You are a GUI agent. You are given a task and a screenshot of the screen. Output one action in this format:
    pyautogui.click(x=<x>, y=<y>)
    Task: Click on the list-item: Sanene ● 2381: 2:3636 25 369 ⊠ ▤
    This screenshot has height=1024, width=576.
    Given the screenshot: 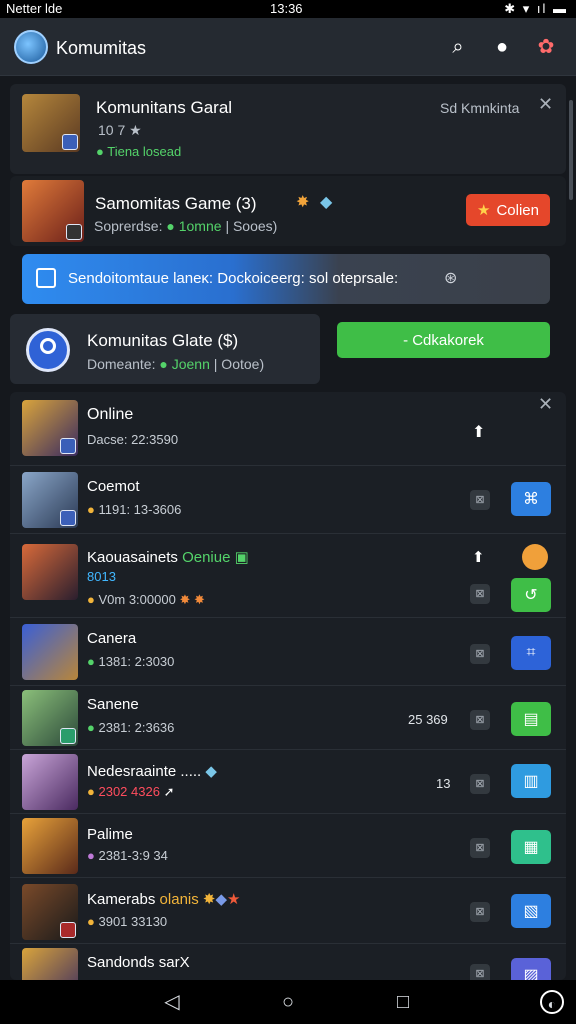 What is the action you would take?
    pyautogui.click(x=288, y=718)
    